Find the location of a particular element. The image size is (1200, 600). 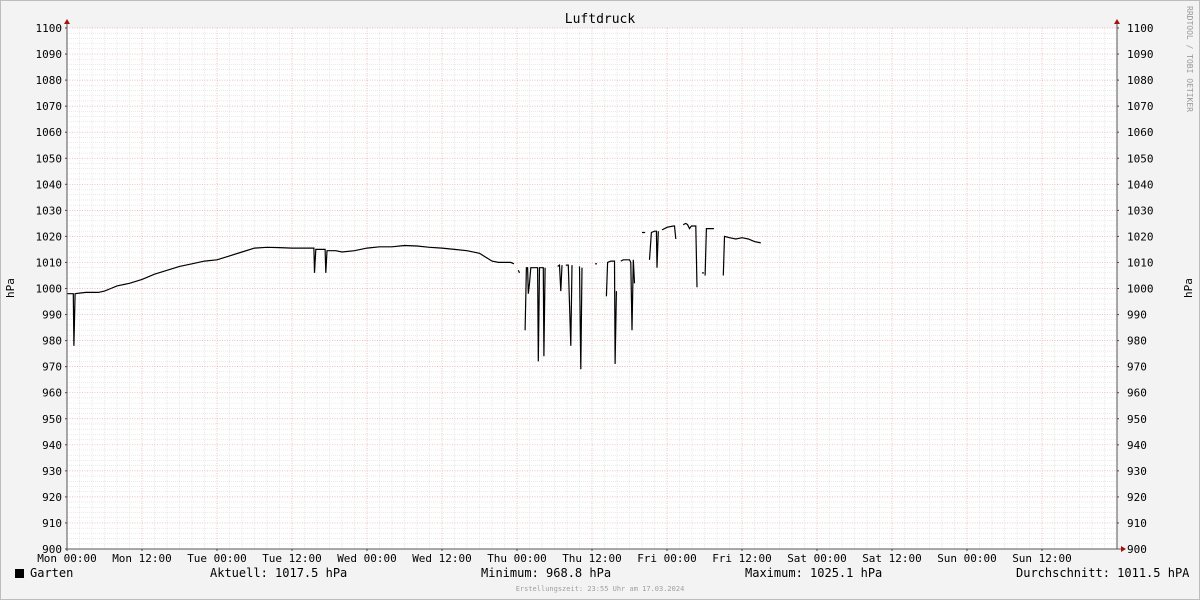

y-tick-label-right: 950 is located at coordinates (1137, 419).